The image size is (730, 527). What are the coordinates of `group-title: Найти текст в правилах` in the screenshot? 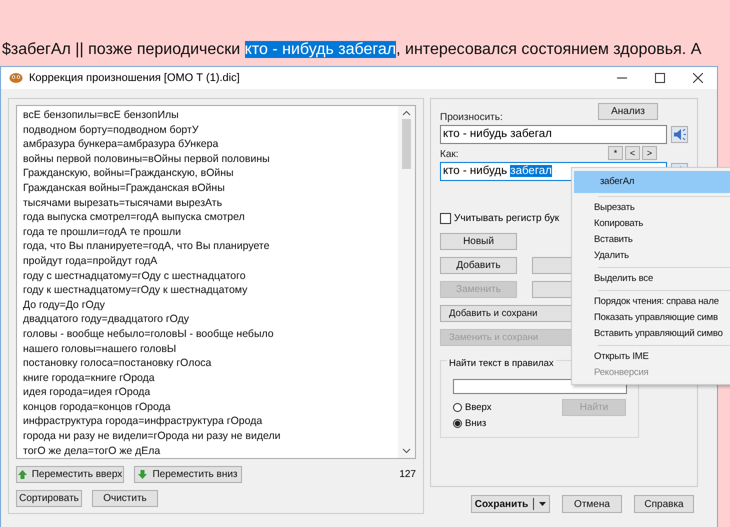 It's located at (501, 363).